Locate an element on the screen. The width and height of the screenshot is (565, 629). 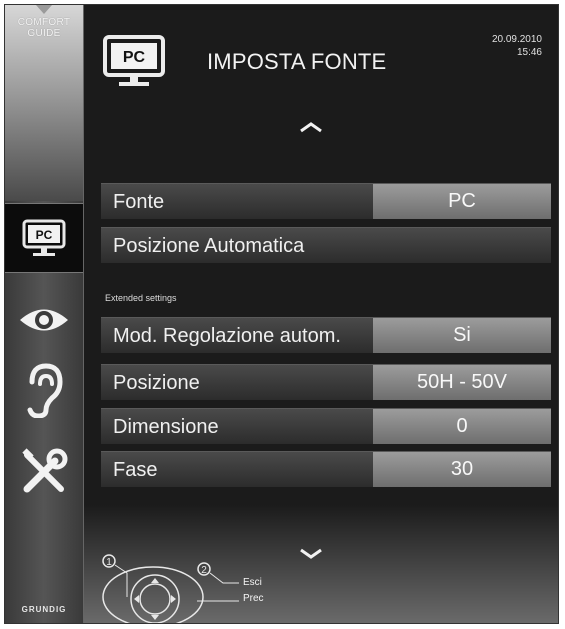
time-text: 15:46 is located at coordinates (529, 52).